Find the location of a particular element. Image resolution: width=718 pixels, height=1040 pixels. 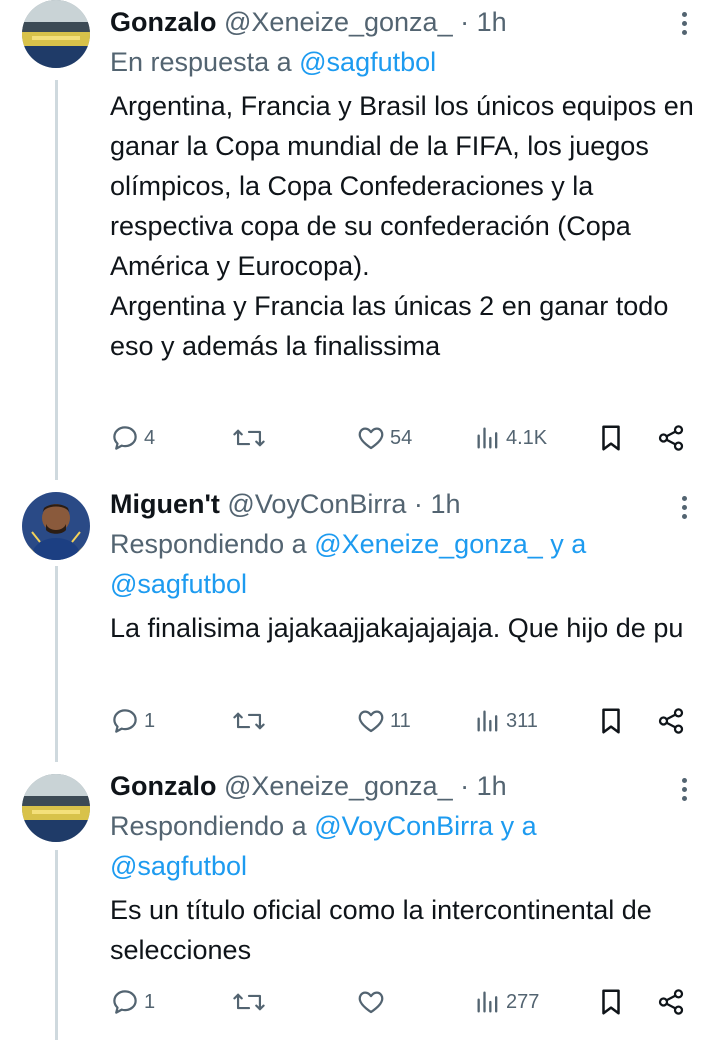

action-bar: 4 54 4.1K is located at coordinates (400, 438).